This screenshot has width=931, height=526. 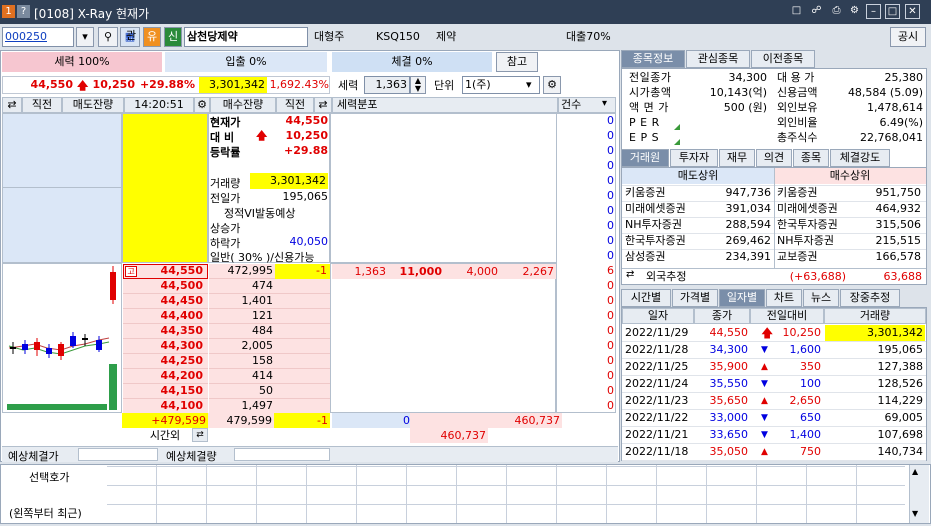 I want to click on count-dropdown-icon: ▾, so click(x=604, y=103).